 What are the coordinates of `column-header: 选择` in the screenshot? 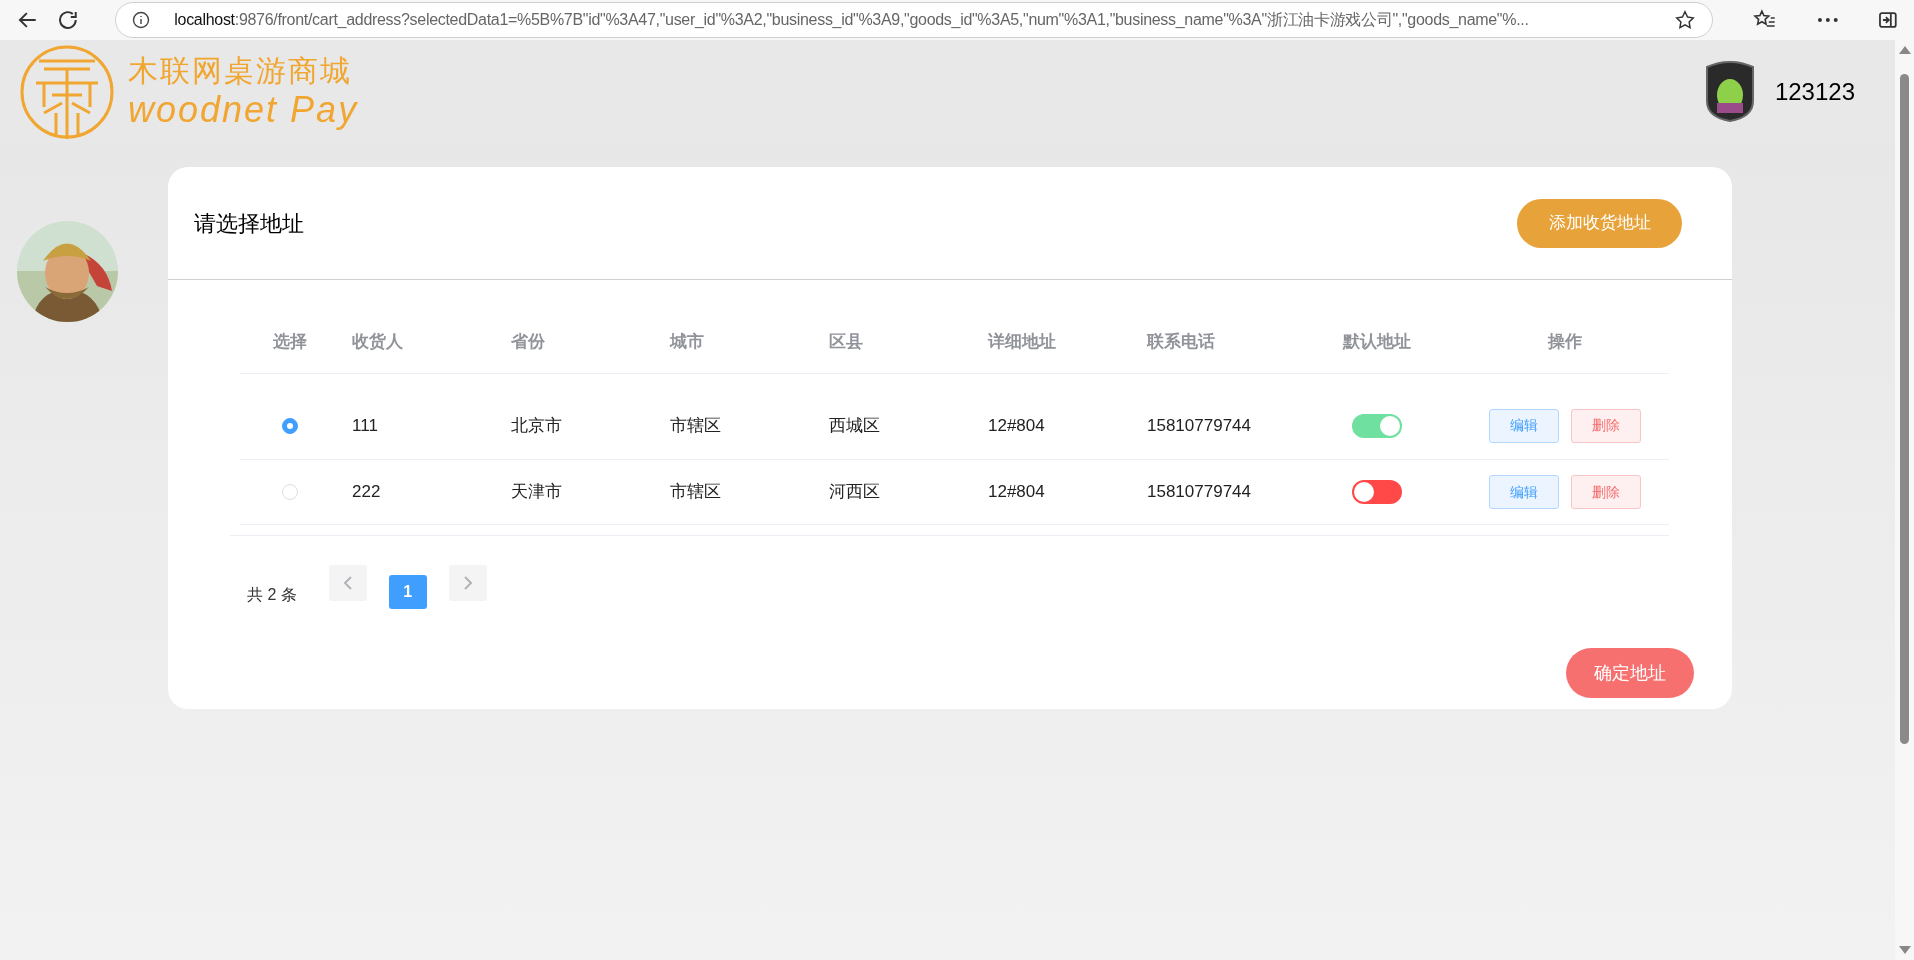 It's located at (290, 341).